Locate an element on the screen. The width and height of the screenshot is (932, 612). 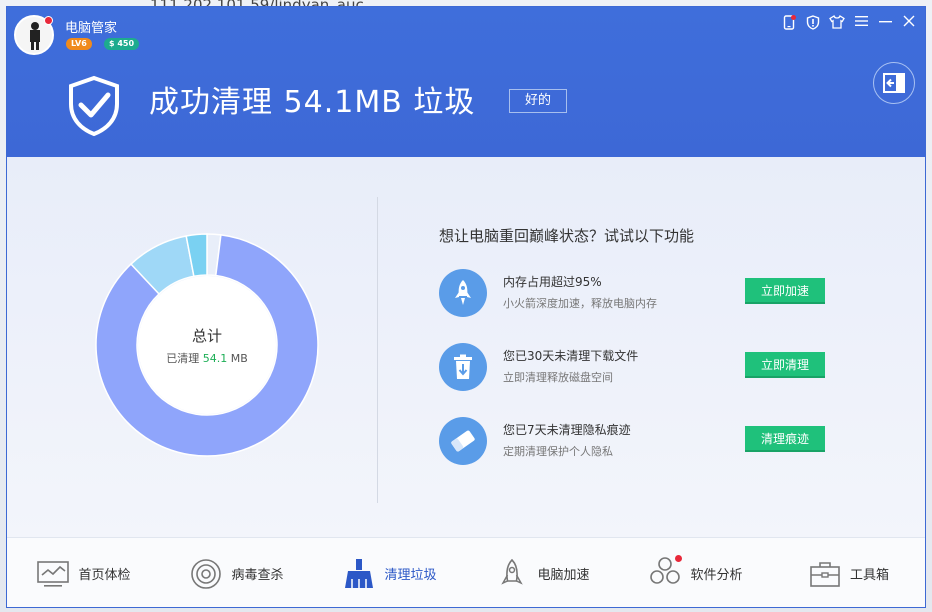
nav-label: 工具箱 is located at coordinates (869, 575).